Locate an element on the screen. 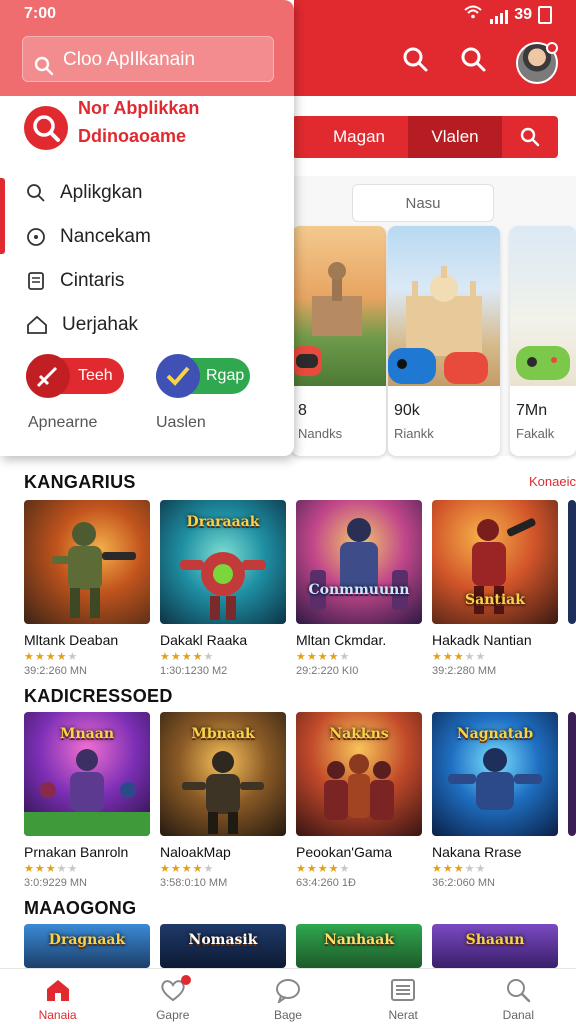 Image resolution: width=576 pixels, height=1024 pixels. drawer-header: 7:00 Cloo ApIlkanain is located at coordinates (147, 48).